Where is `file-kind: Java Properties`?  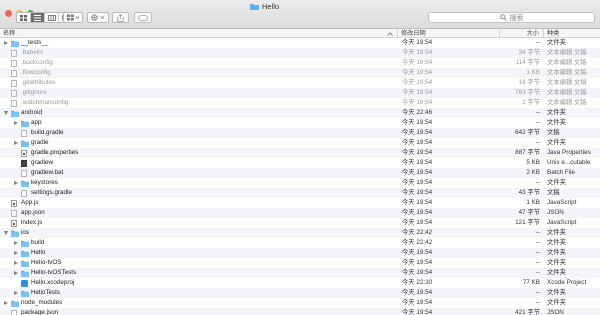 file-kind: Java Properties is located at coordinates (569, 152).